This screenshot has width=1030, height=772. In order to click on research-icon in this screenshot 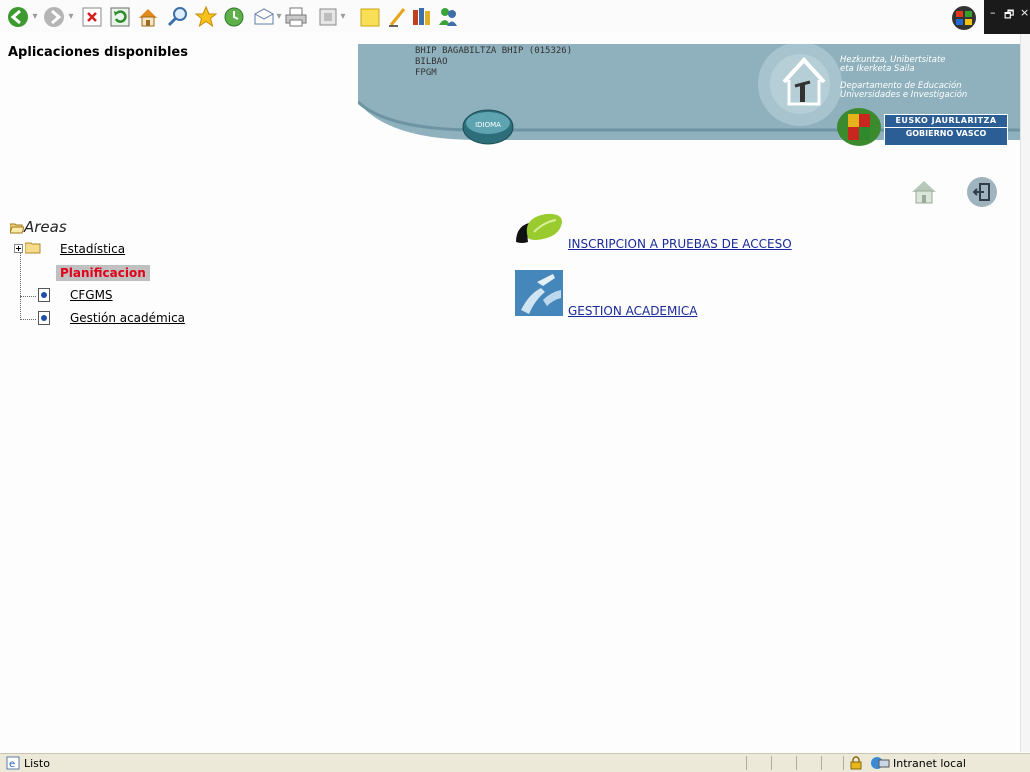, I will do `click(422, 17)`.